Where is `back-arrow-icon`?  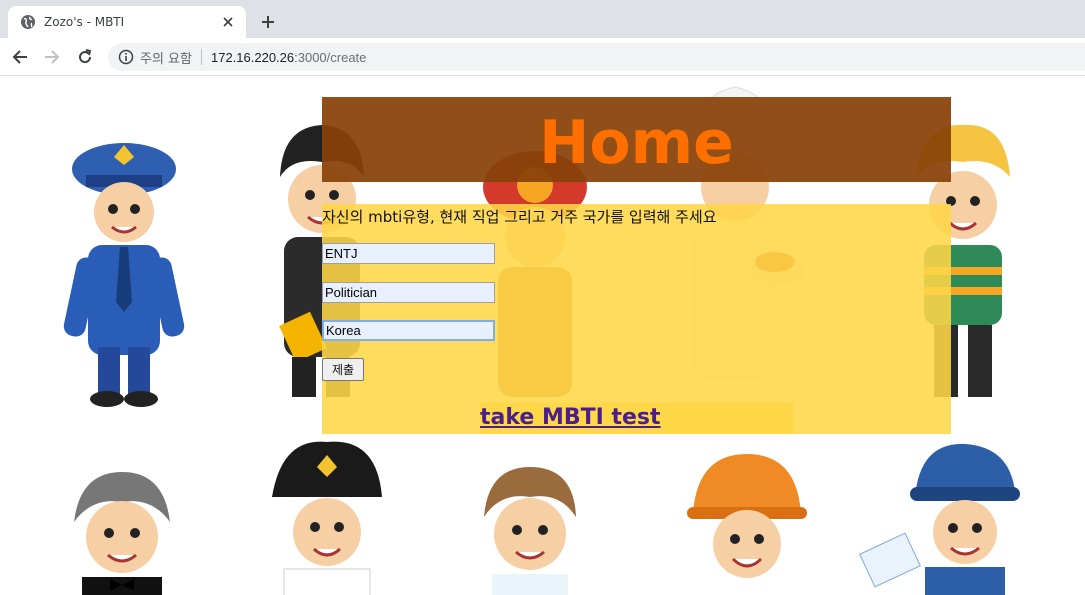
back-arrow-icon is located at coordinates (20, 57).